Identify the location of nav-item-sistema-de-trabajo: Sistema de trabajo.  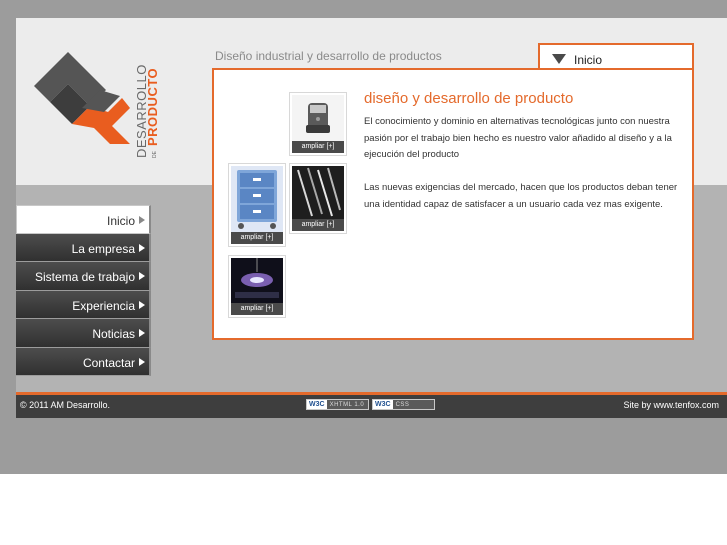
(83, 276).